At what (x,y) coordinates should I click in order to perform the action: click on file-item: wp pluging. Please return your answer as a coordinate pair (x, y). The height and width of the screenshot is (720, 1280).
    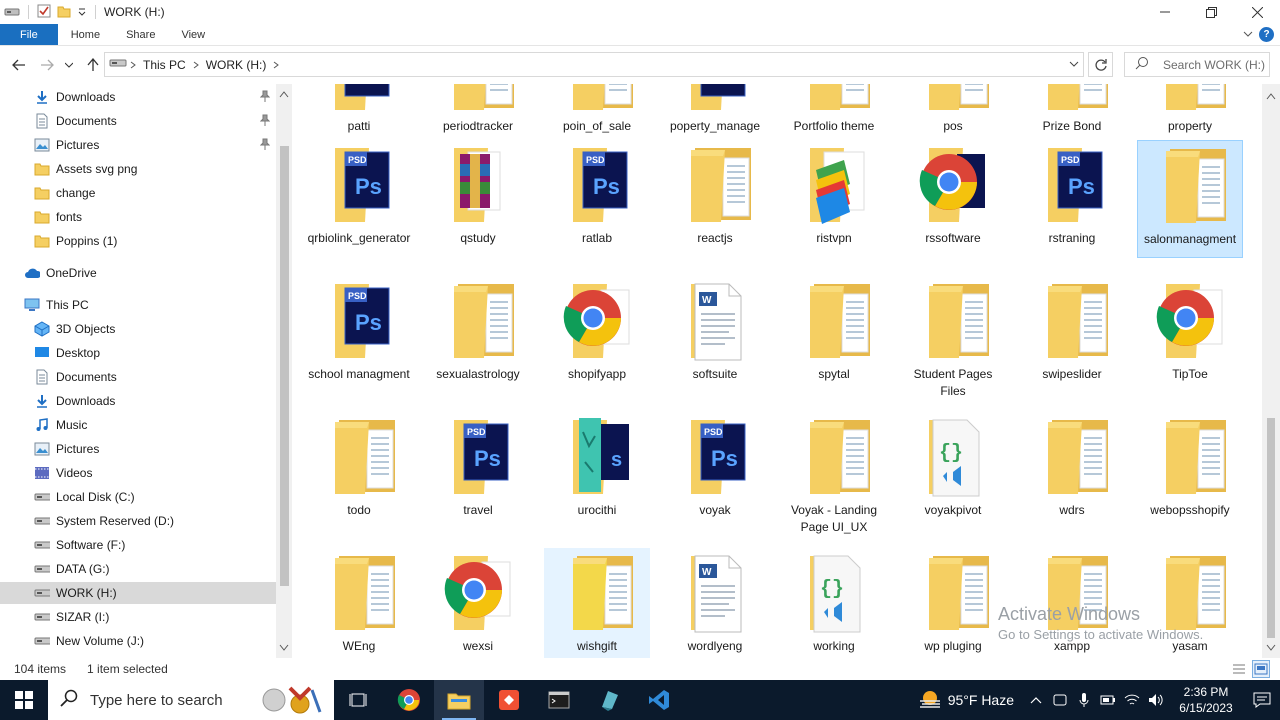
    Looking at the image, I should click on (953, 601).